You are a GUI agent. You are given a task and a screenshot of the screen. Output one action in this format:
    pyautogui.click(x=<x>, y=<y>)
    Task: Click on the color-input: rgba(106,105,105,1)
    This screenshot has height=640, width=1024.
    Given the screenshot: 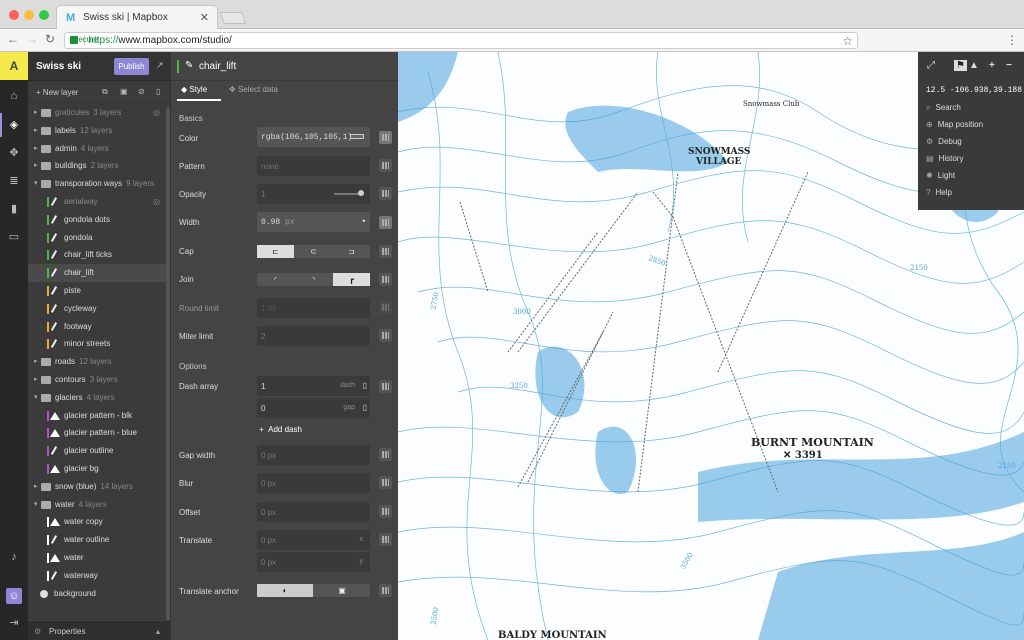 What is the action you would take?
    pyautogui.click(x=313, y=137)
    